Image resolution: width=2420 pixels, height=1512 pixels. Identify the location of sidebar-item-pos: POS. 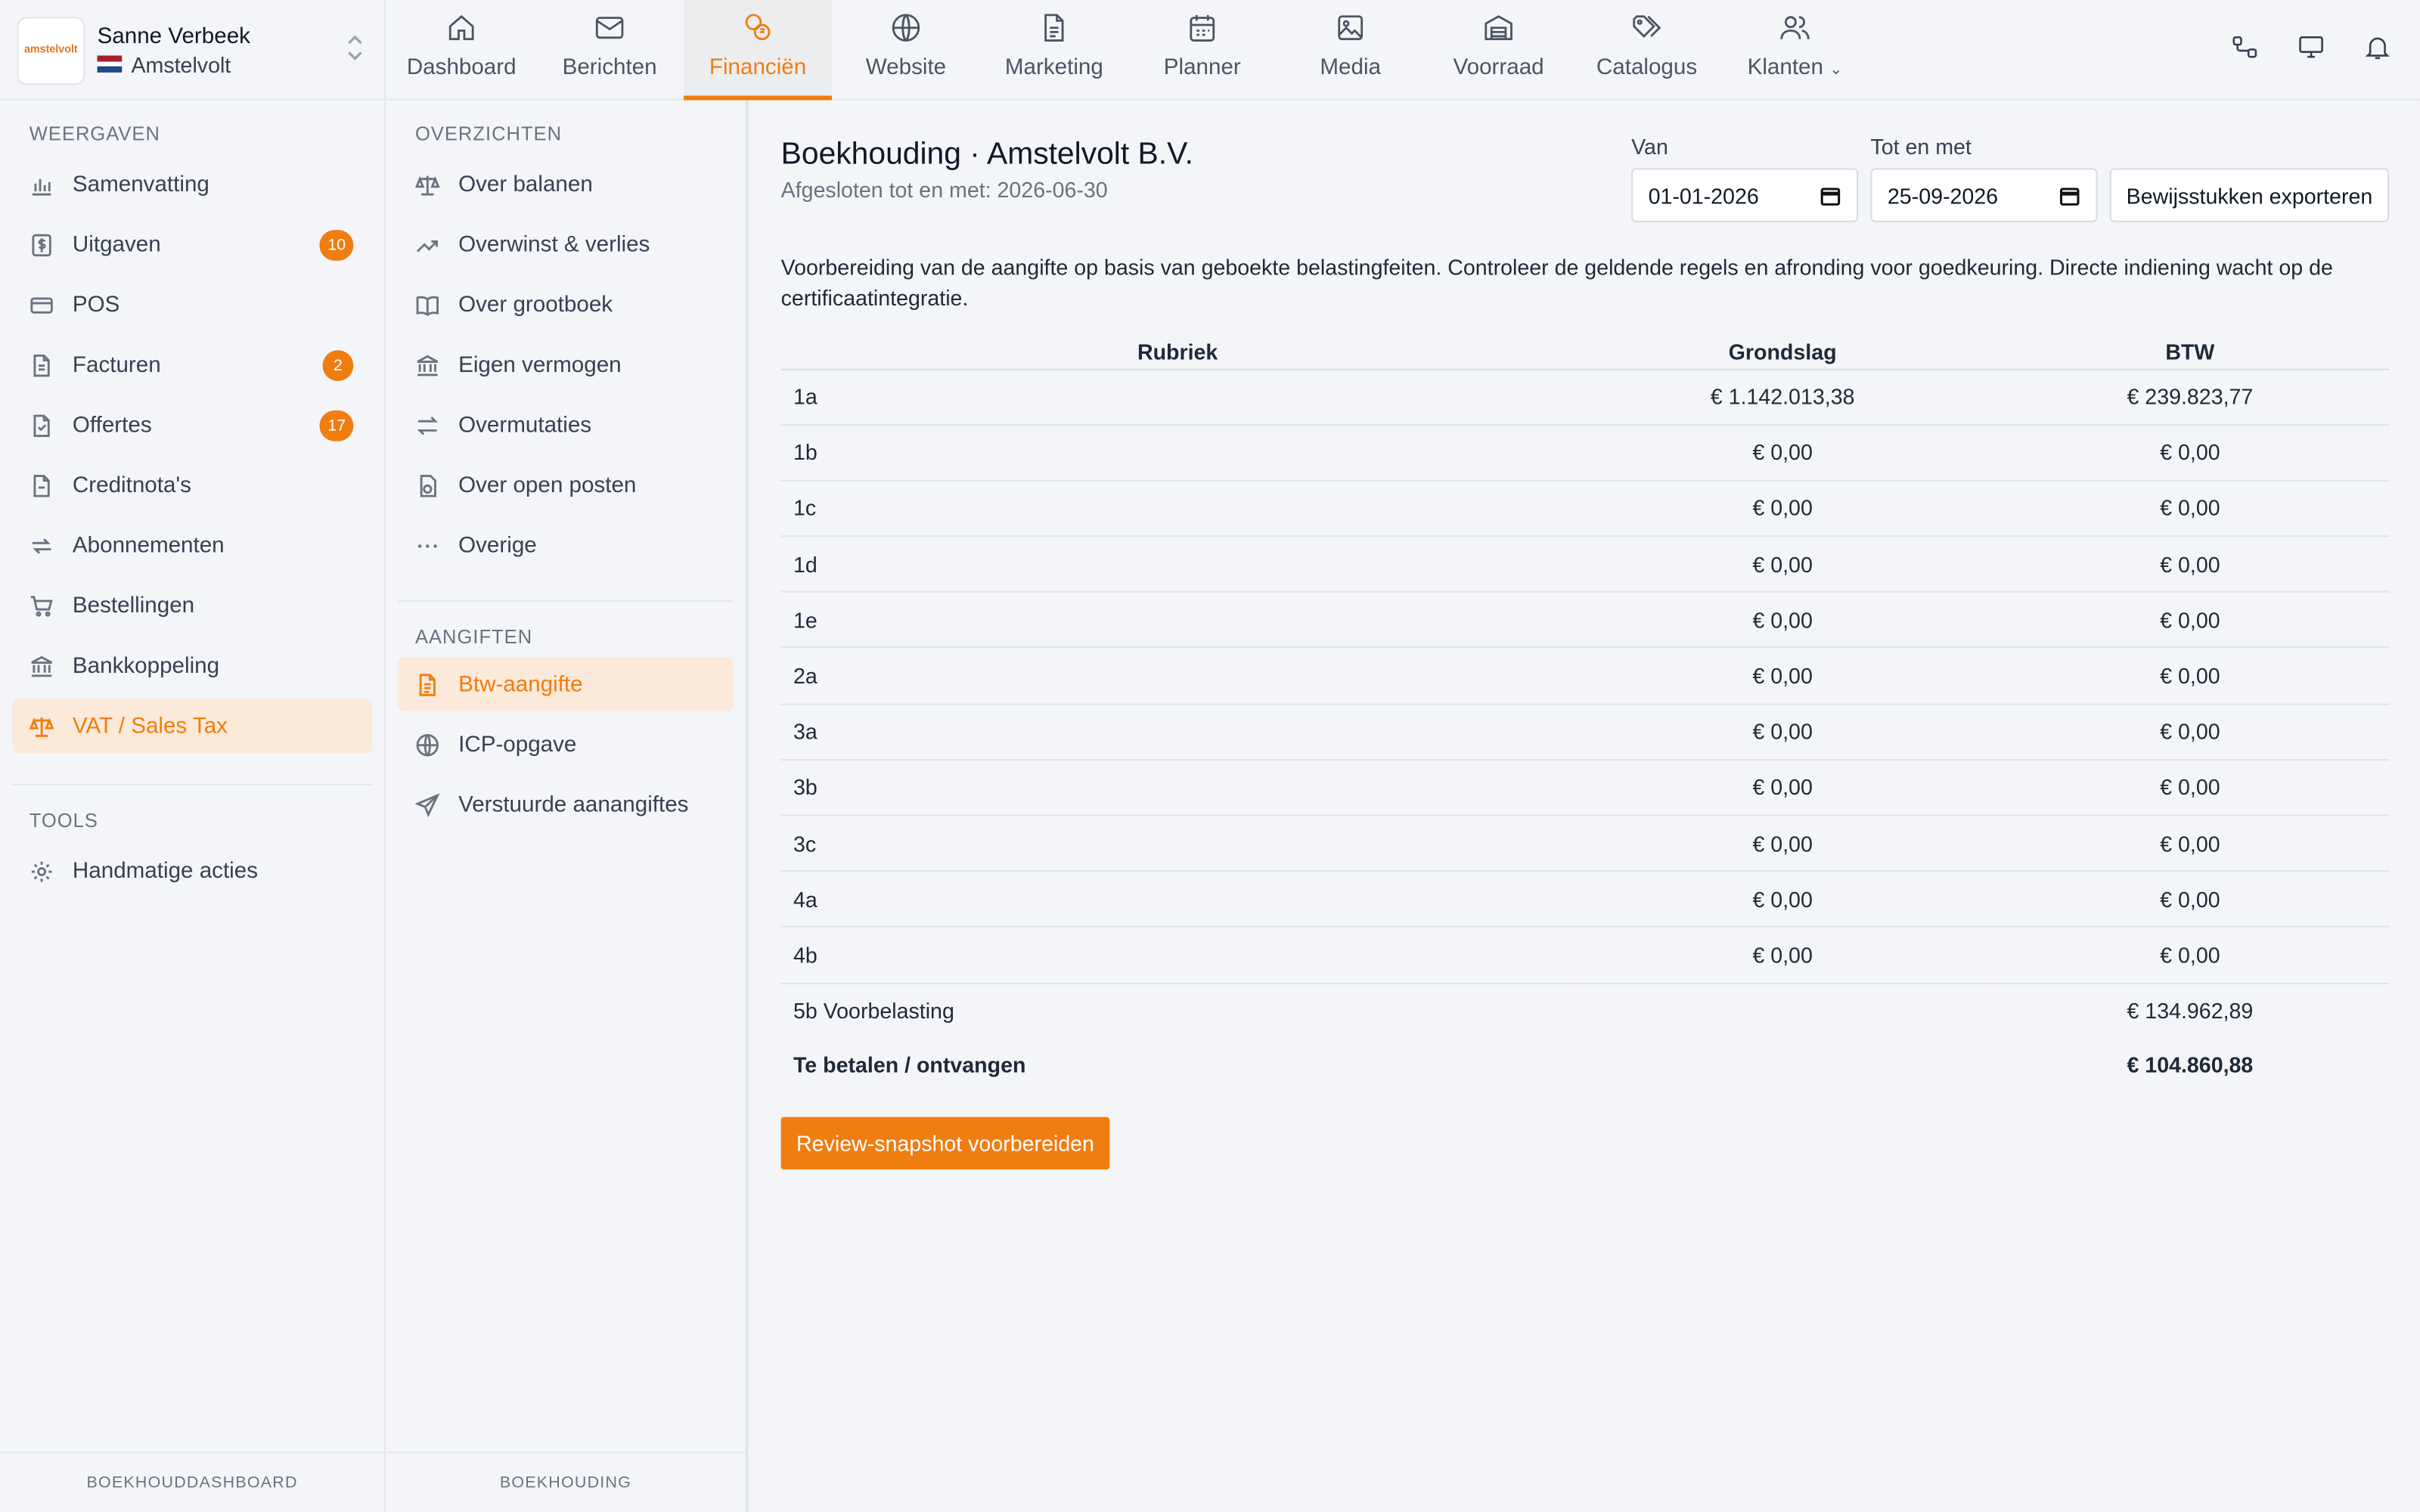
(192, 304).